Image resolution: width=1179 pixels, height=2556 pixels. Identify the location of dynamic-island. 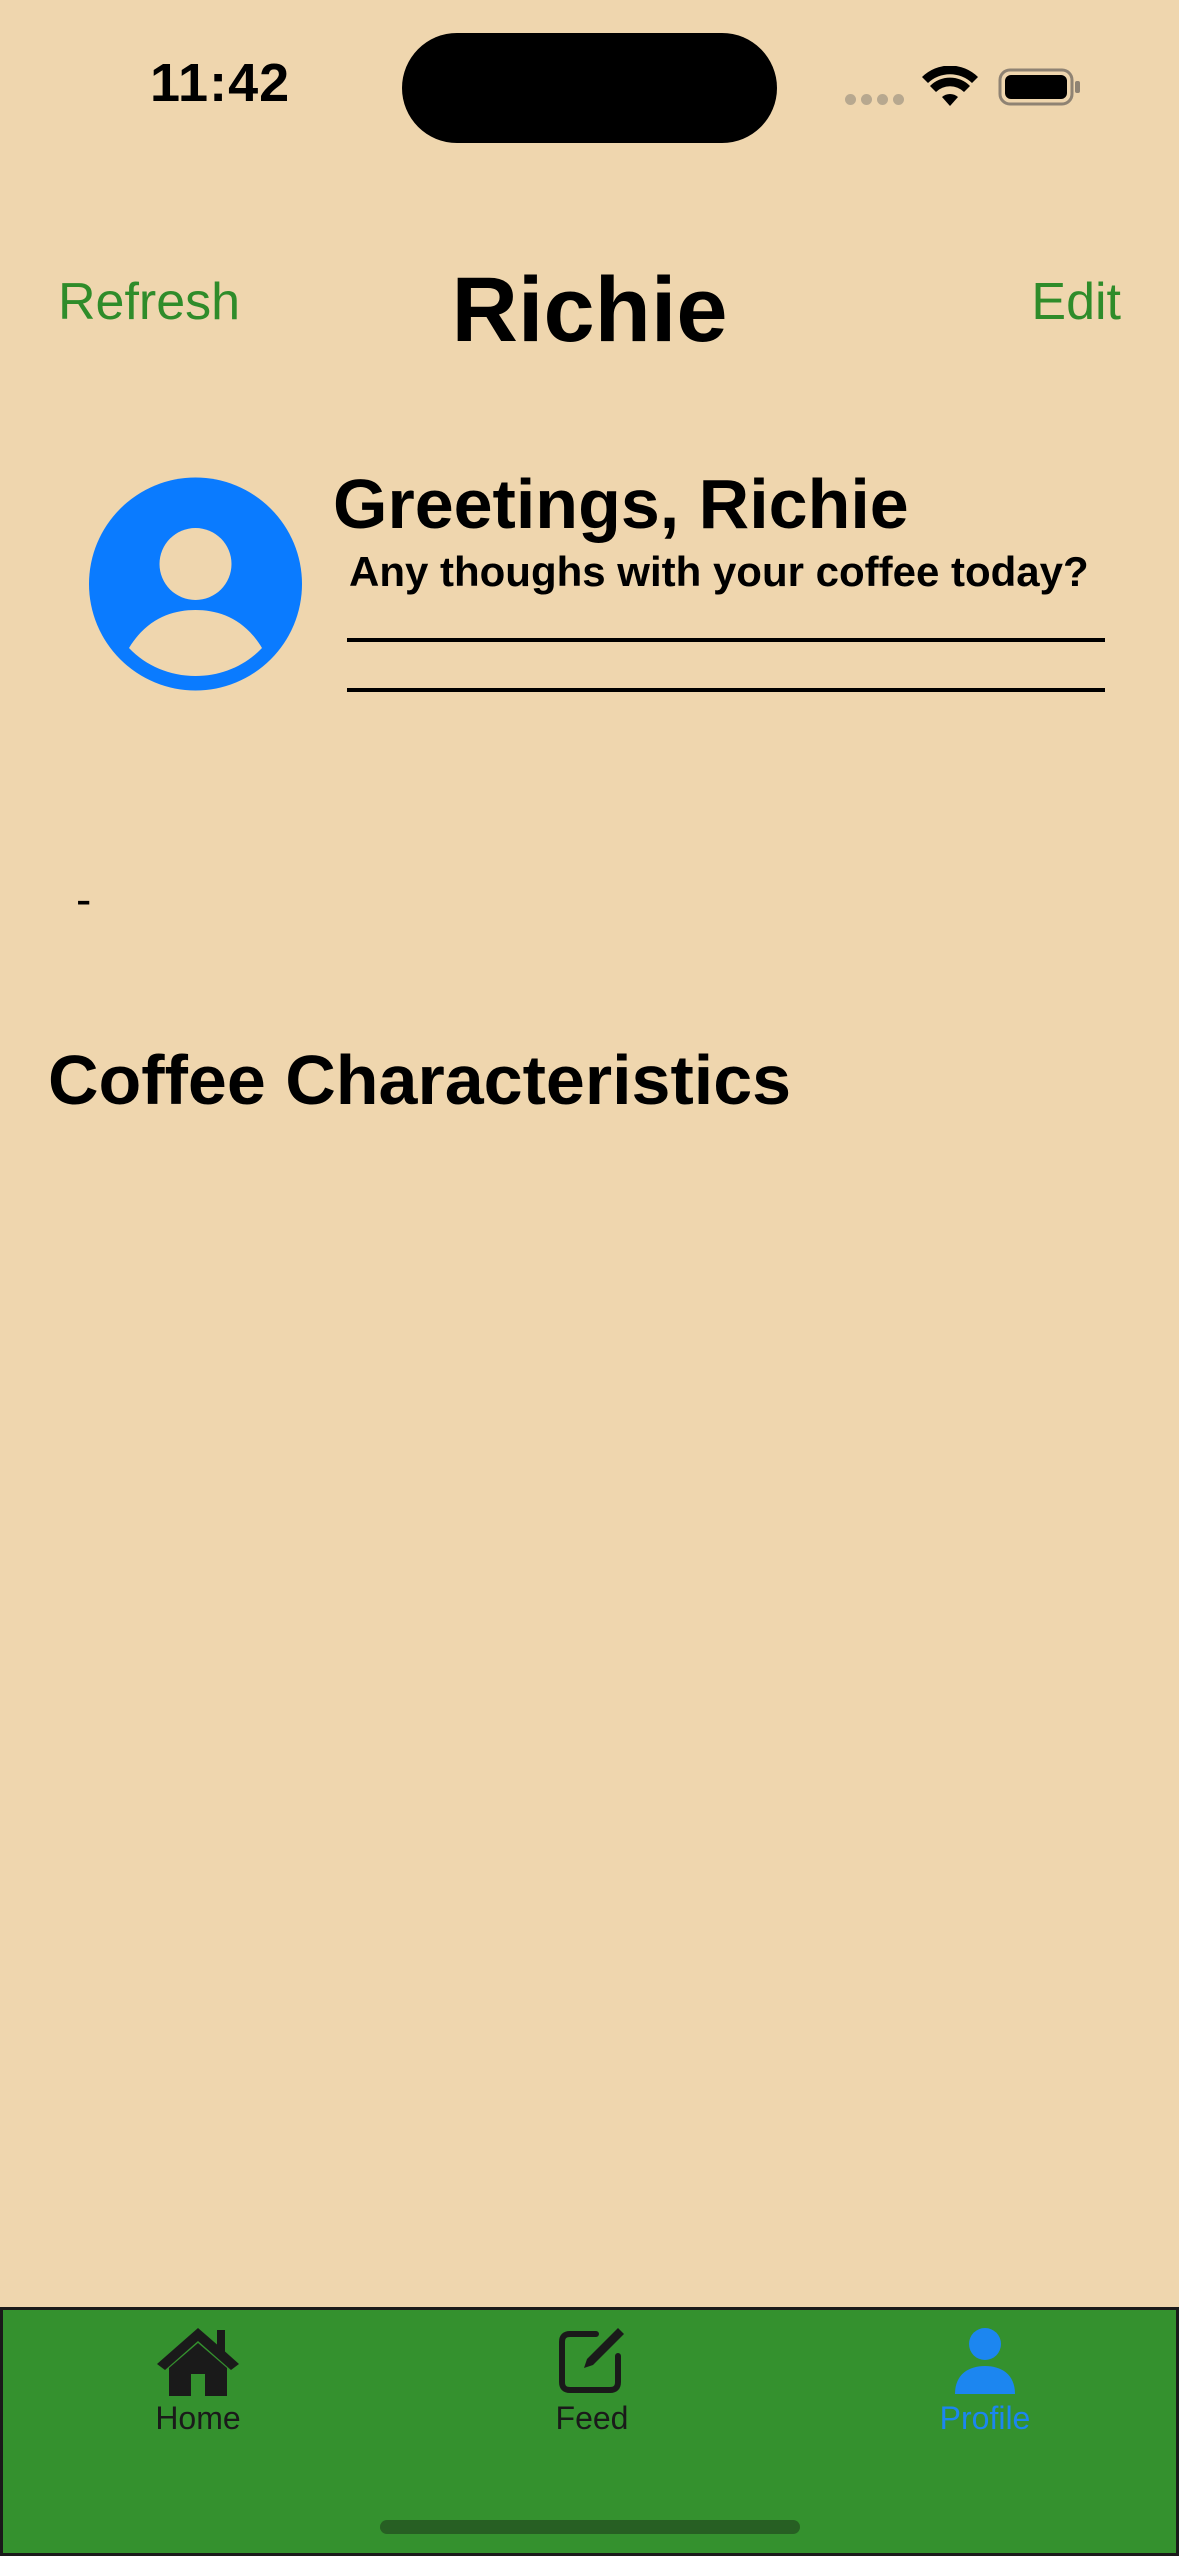
(589, 88).